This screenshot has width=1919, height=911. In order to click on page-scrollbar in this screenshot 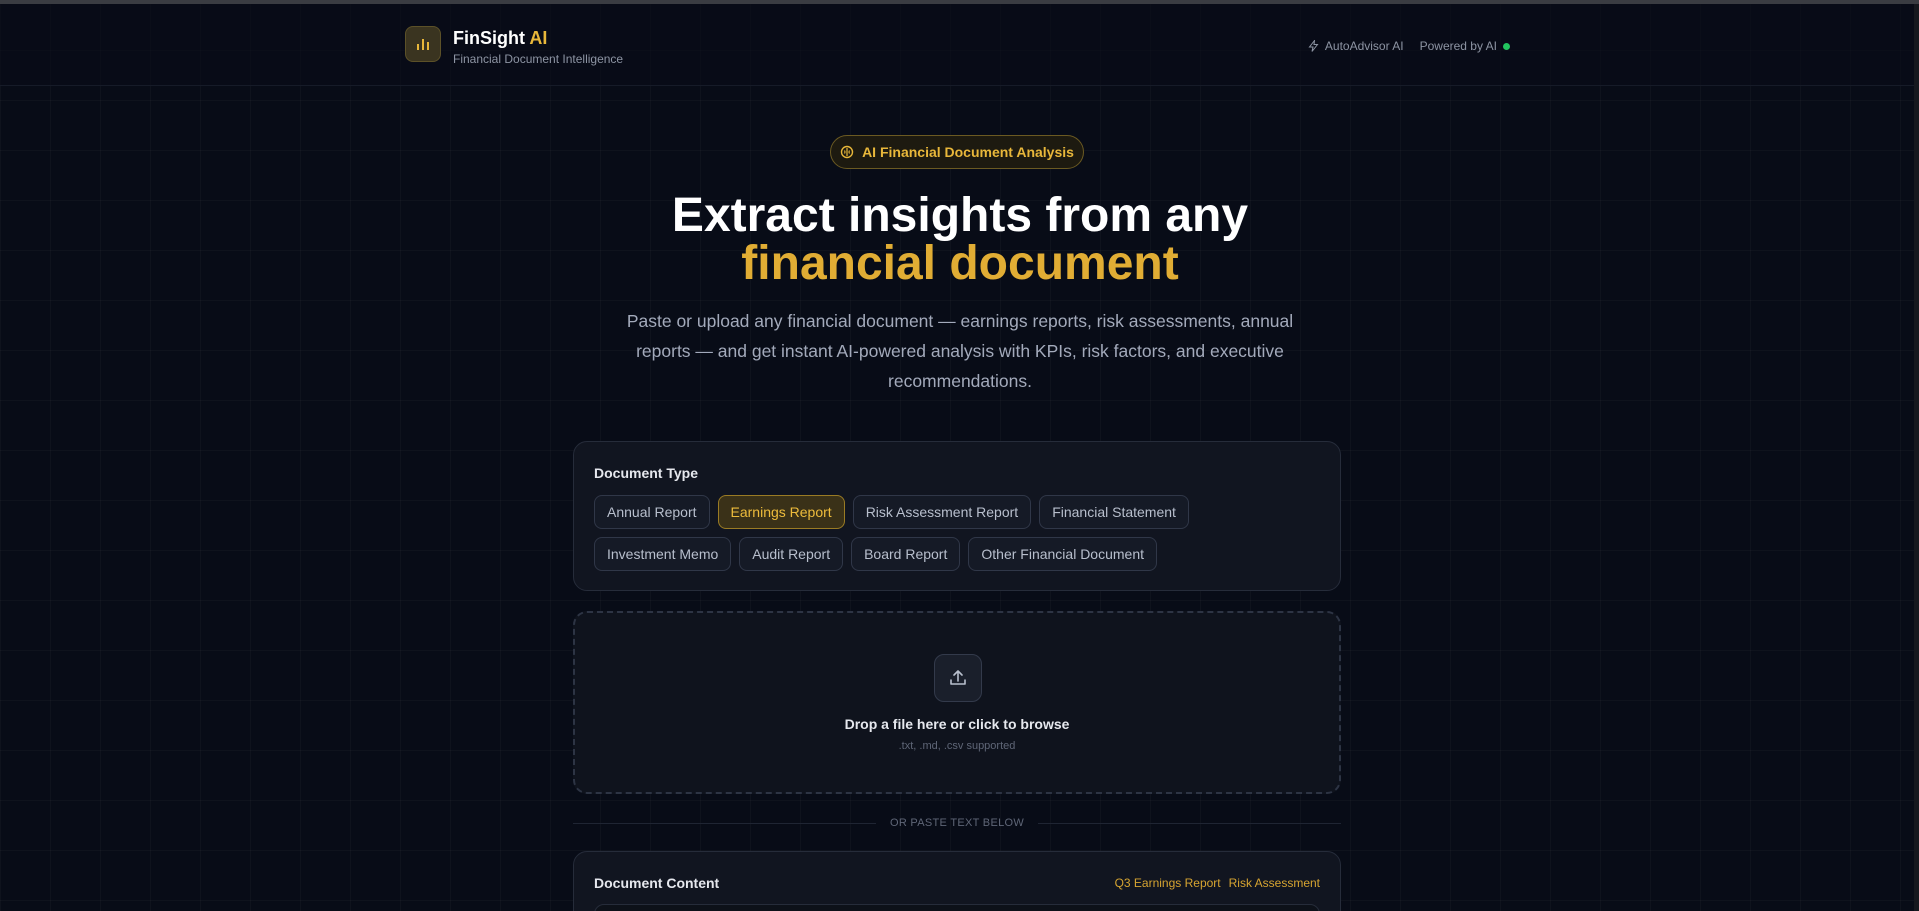, I will do `click(1916, 457)`.